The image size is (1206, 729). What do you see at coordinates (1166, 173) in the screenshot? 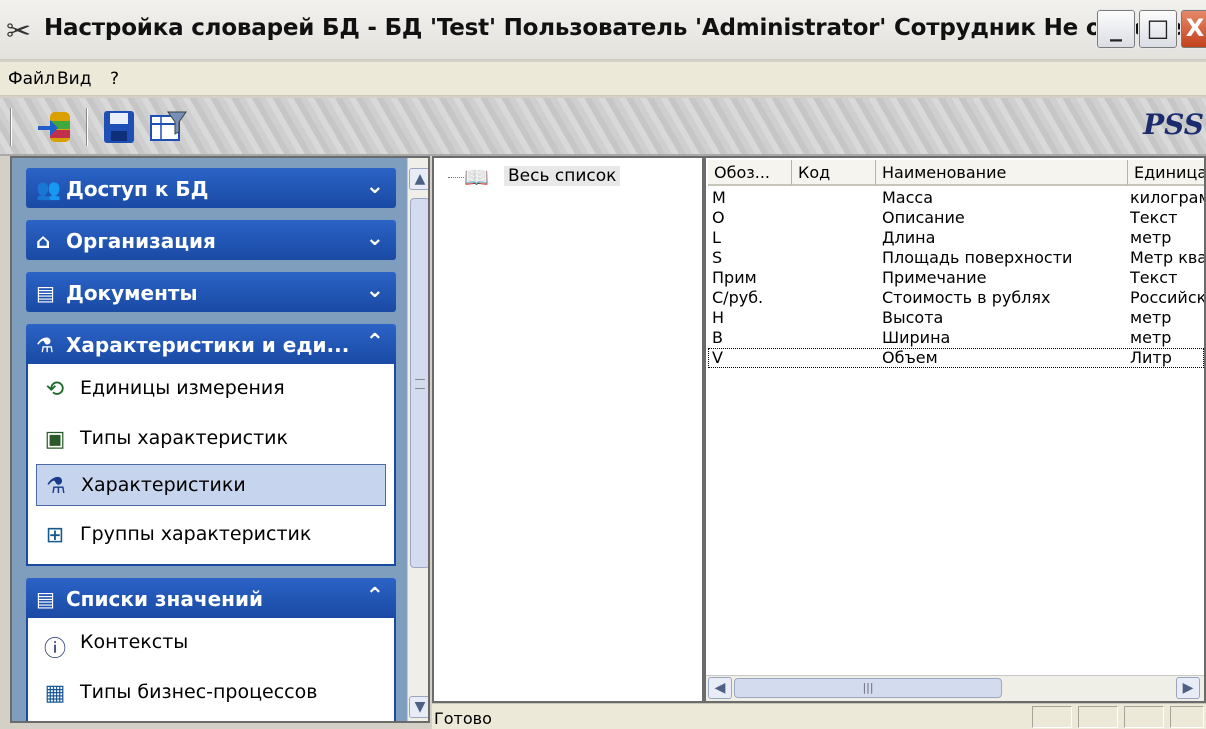
I see `column-header-unit: Единица` at bounding box center [1166, 173].